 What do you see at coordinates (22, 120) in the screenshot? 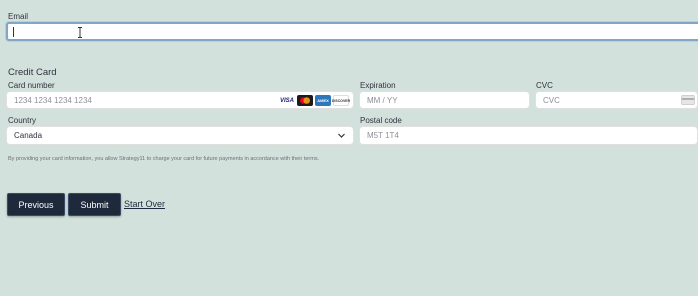
I see `country-label: Country` at bounding box center [22, 120].